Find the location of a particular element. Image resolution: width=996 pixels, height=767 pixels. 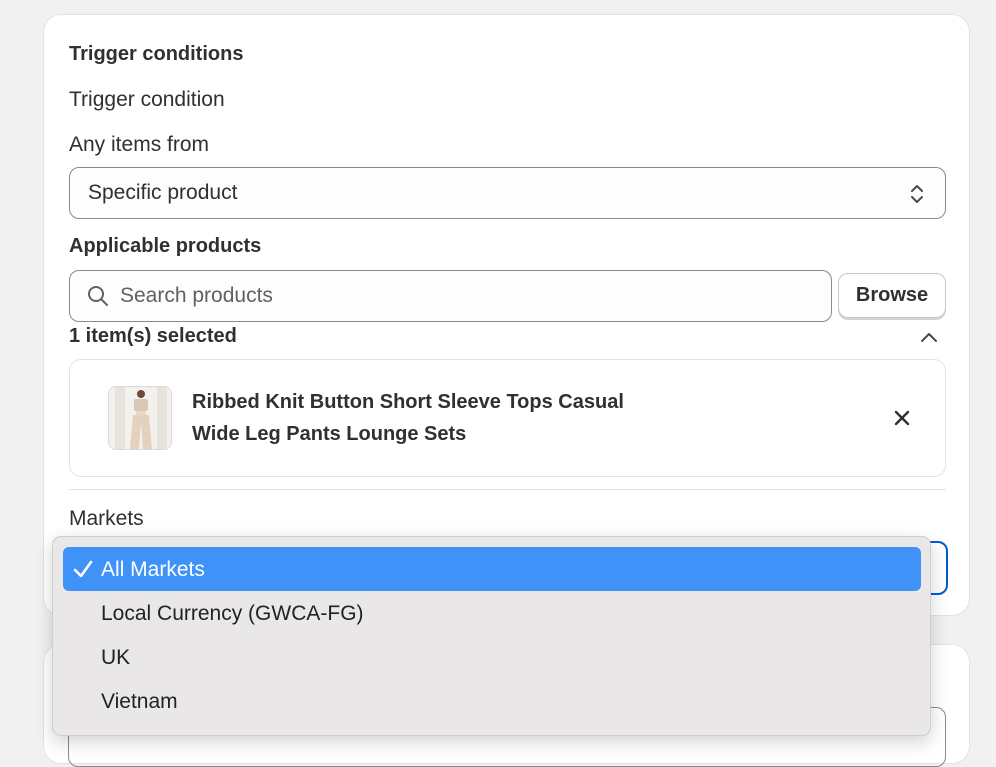

option-label: All Markets is located at coordinates (153, 569).